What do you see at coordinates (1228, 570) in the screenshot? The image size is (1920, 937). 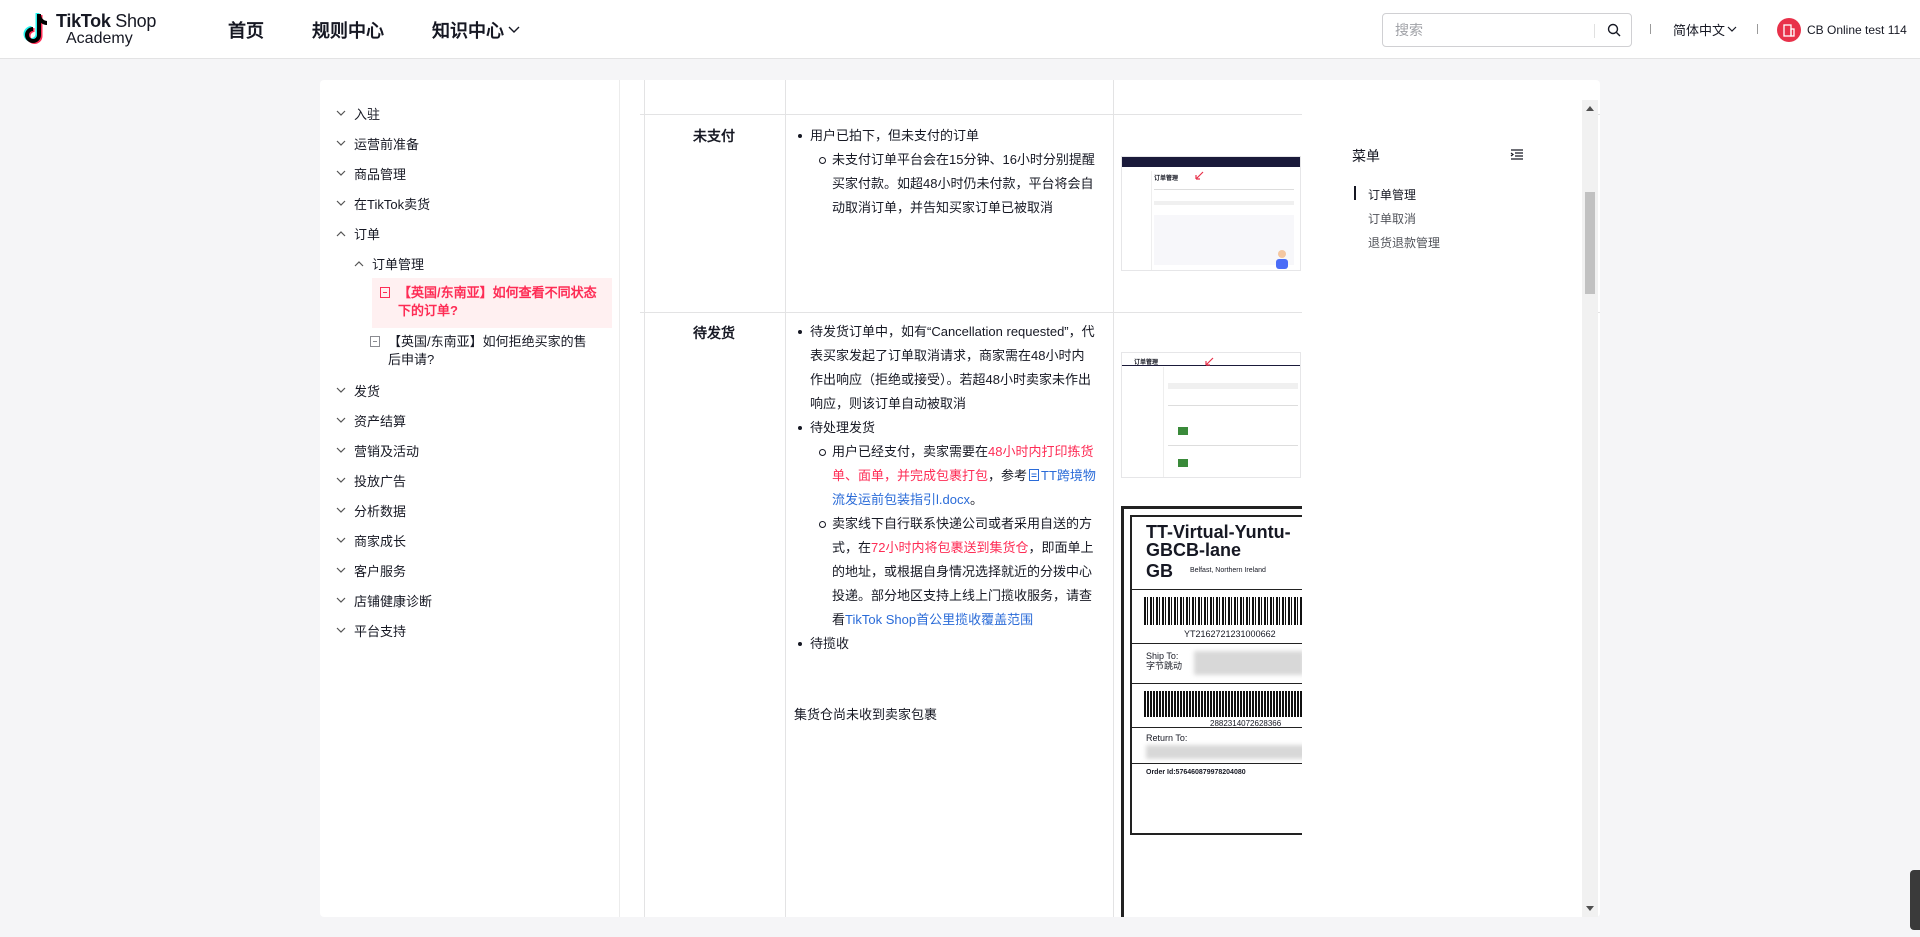 I see `label-city: Belfast, Northern Ireland` at bounding box center [1228, 570].